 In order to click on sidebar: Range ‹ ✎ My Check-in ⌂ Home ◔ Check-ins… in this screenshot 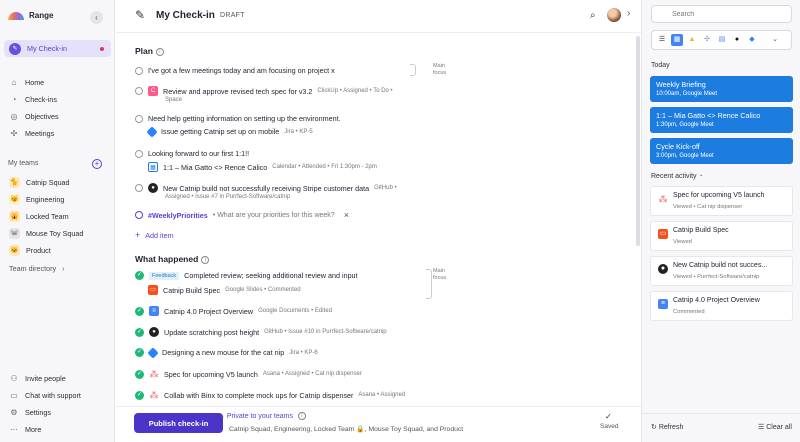, I will do `click(57, 221)`.